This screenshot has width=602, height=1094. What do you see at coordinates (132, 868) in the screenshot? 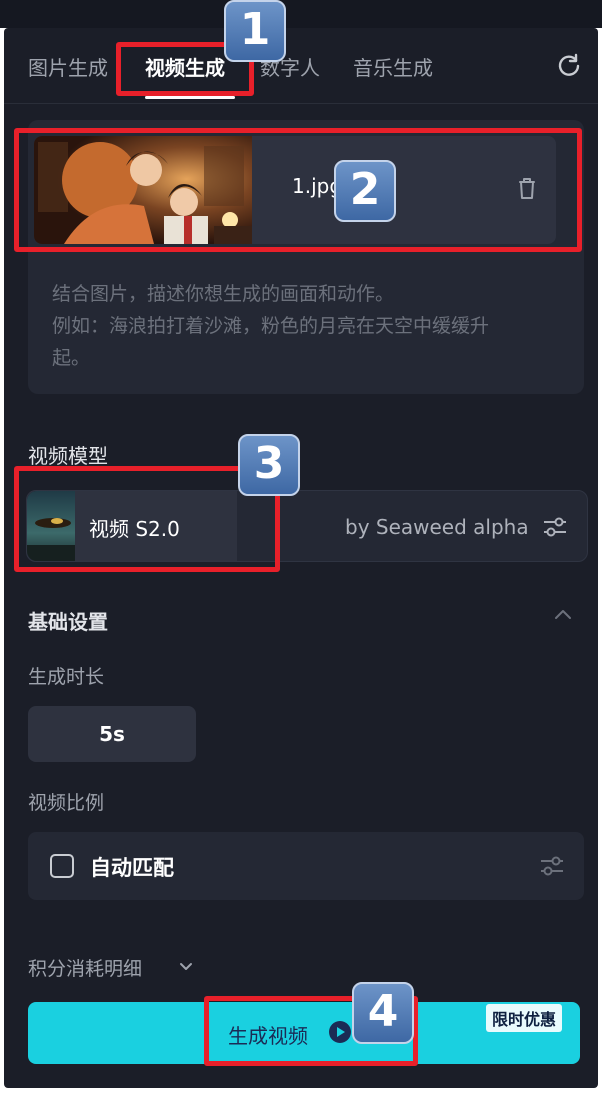
I see `aspect-ratio-value: 自动匹配` at bounding box center [132, 868].